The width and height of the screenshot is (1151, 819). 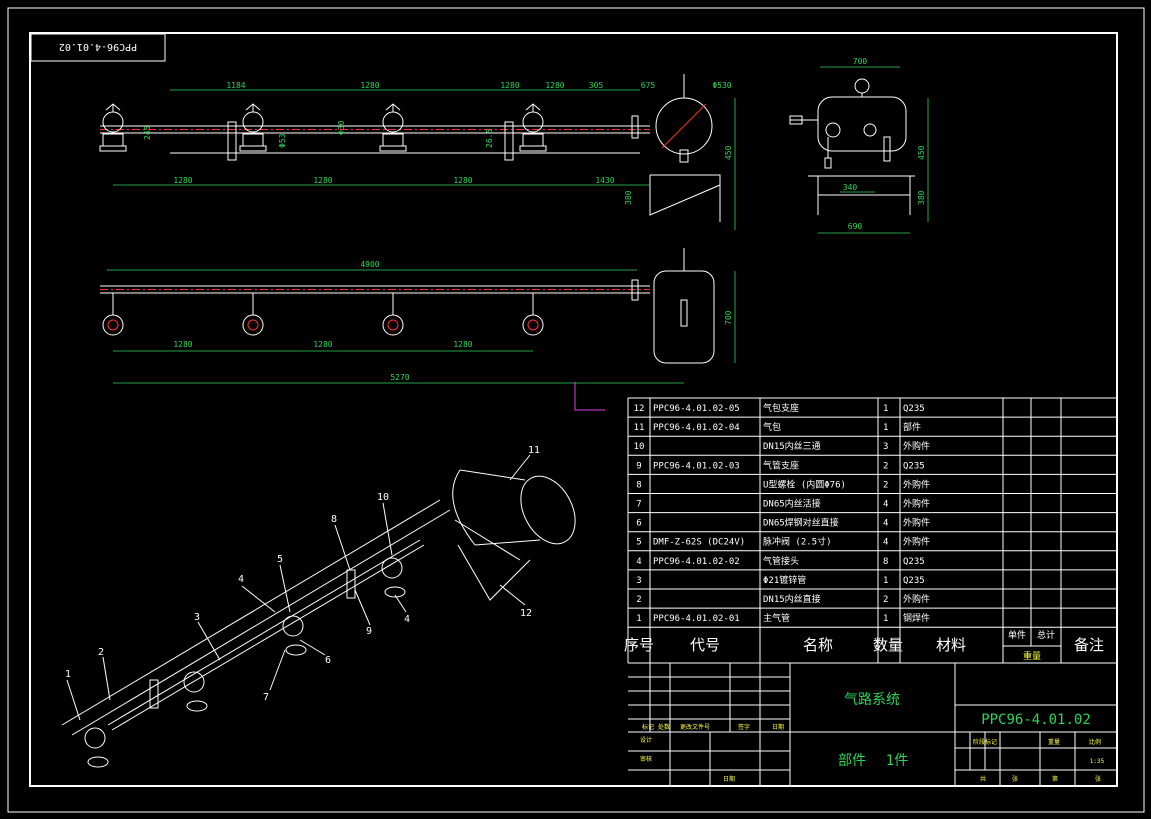 What do you see at coordinates (534, 450) in the screenshot?
I see `callout-11: 11` at bounding box center [534, 450].